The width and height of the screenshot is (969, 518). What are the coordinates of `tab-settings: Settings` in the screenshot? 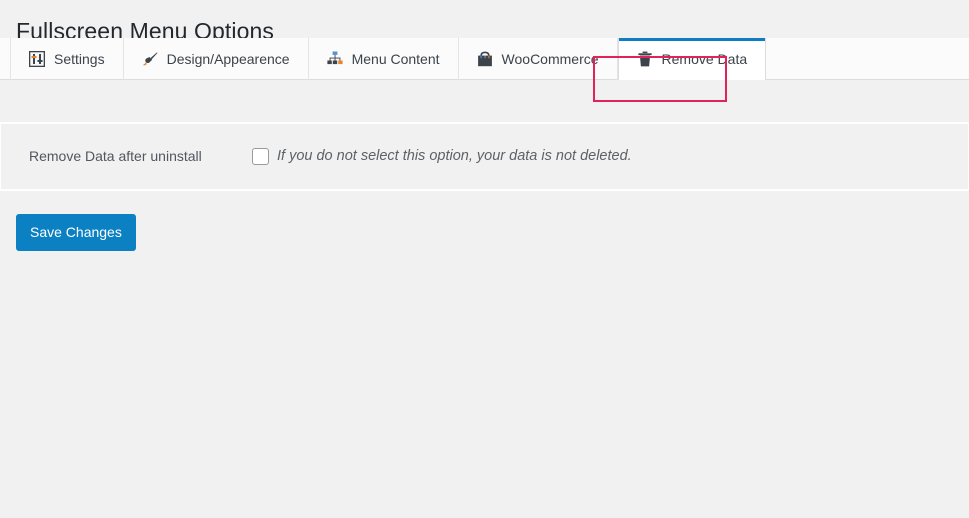 It's located at (67, 59).